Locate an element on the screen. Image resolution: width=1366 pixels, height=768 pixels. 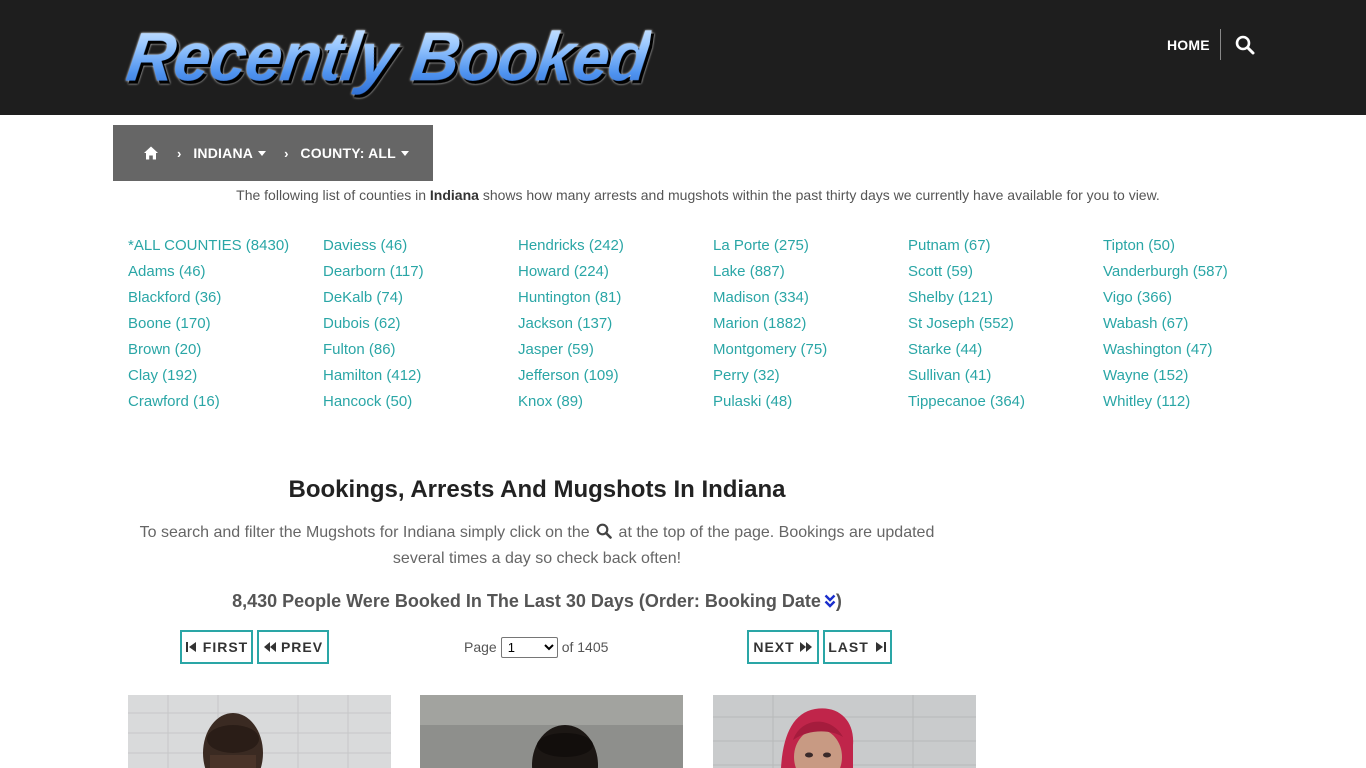
booked-count-close: ) is located at coordinates (838, 601).